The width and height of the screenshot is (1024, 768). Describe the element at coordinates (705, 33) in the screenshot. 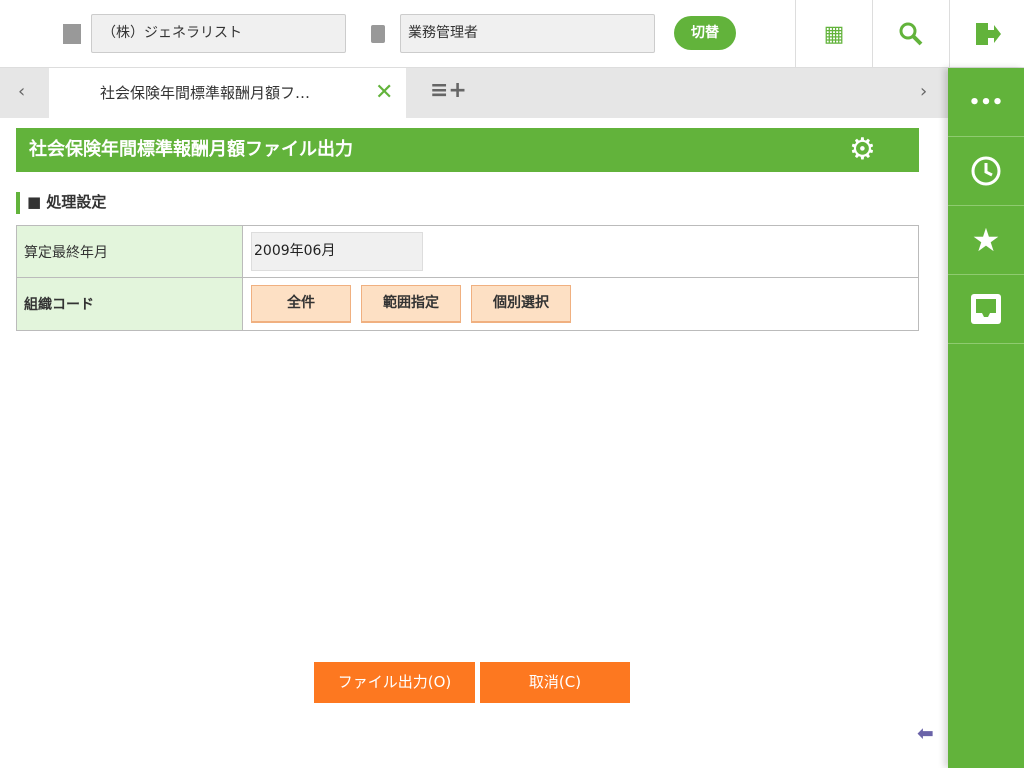

I see `switch-button: 切替` at that location.